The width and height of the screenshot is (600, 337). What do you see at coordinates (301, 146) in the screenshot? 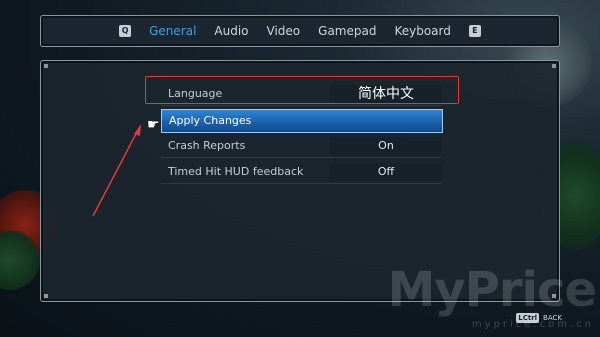
I see `setting-row-crash-reports: Crash Reports On` at bounding box center [301, 146].